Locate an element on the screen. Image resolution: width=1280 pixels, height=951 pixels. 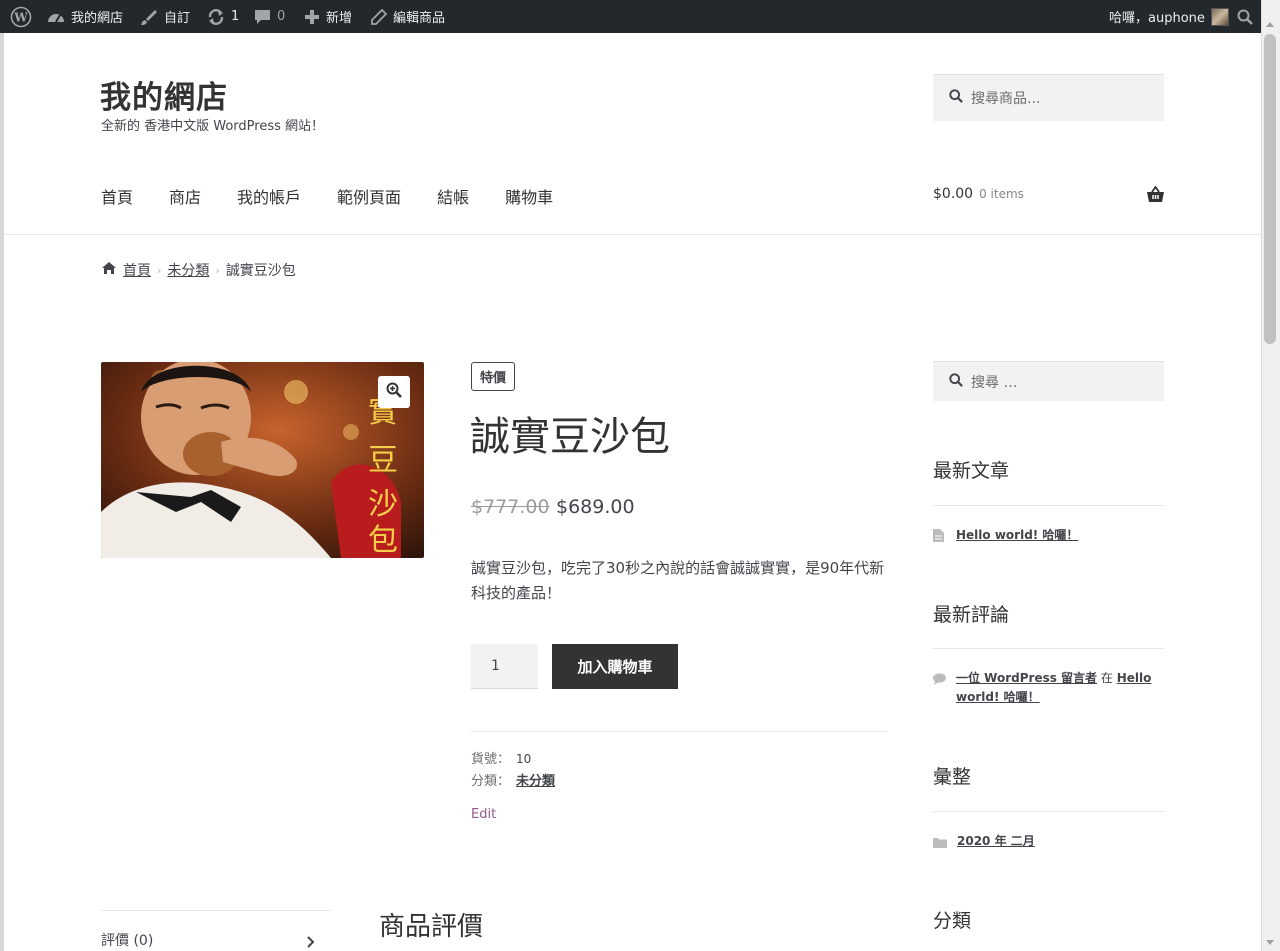
product-short-description: 誠實豆沙包，吃完了30秒之內說的話會誠誠實實，是90年代新科技的產品！ is located at coordinates (678, 580).